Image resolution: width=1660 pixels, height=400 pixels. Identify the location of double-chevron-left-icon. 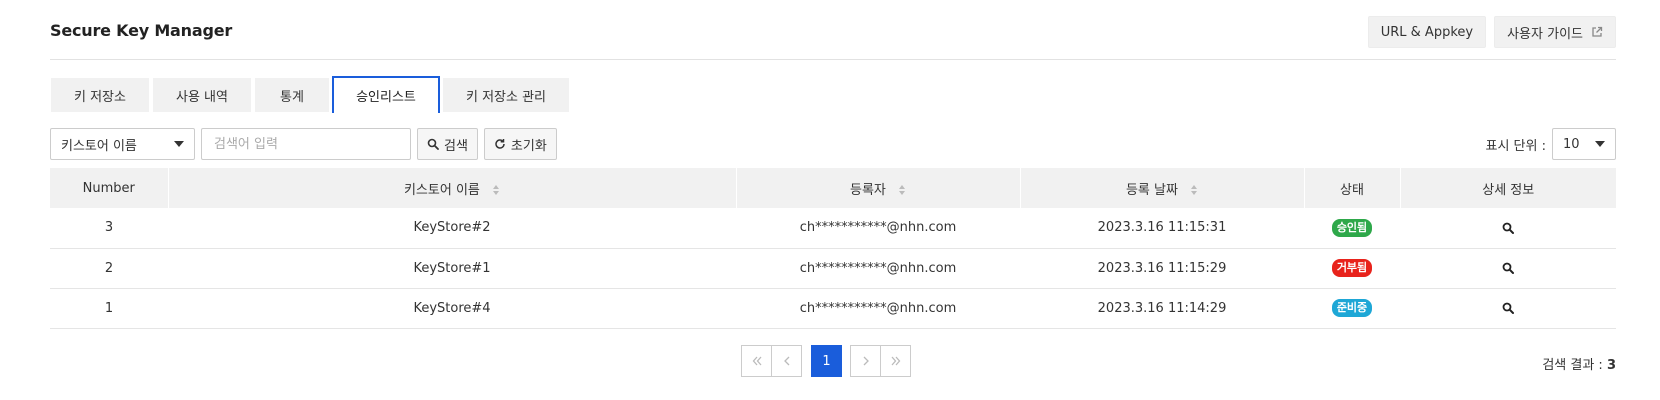
(756, 361).